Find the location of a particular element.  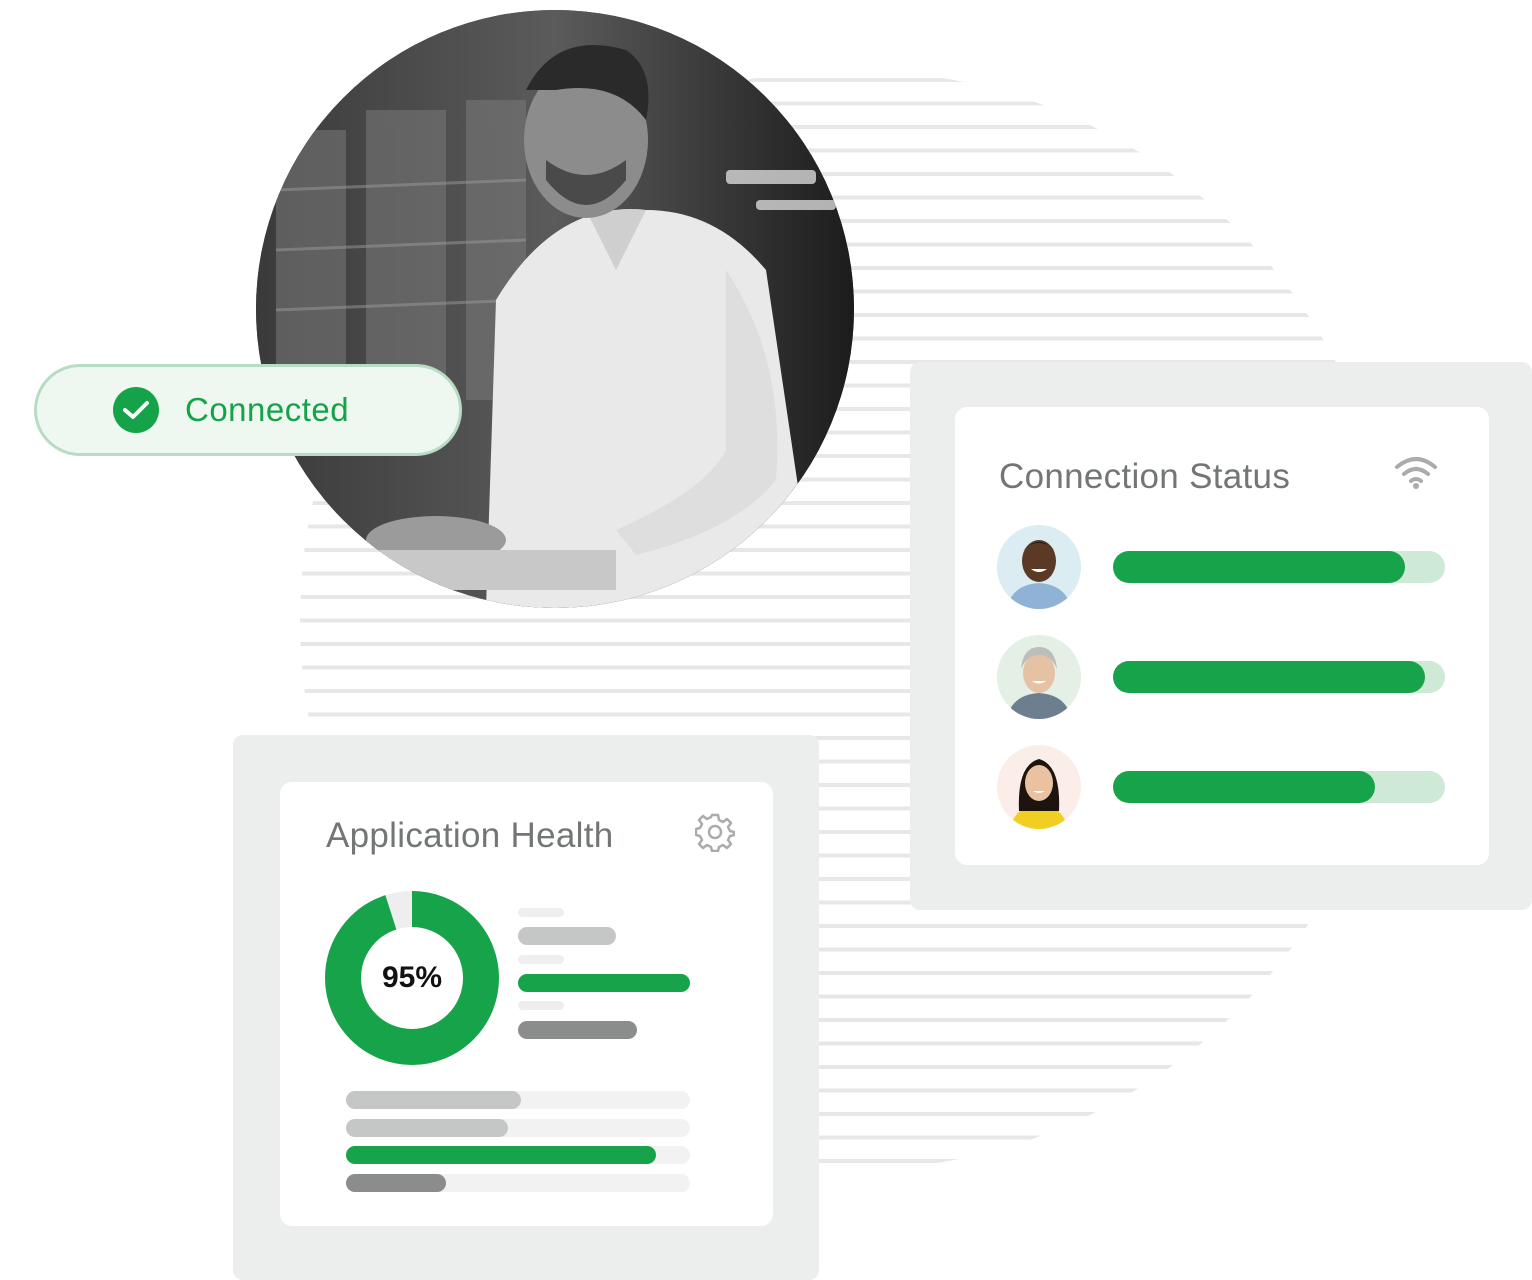

connected-status-pill: Connected is located at coordinates (248, 410).